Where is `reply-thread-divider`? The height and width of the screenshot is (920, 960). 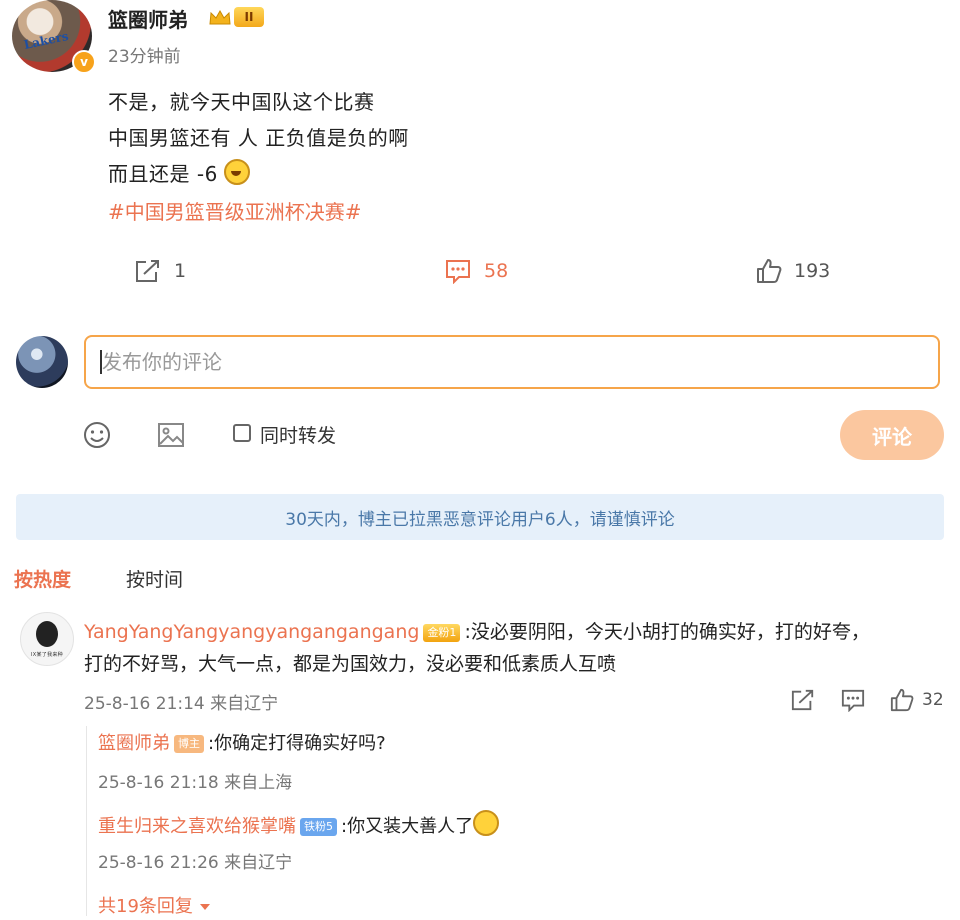 reply-thread-divider is located at coordinates (86, 821).